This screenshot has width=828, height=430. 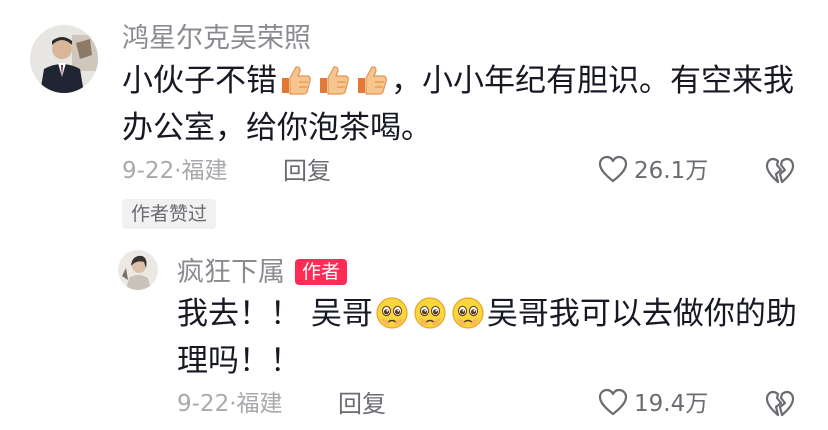 What do you see at coordinates (362, 404) in the screenshot?
I see `reply-reply-button: 回复` at bounding box center [362, 404].